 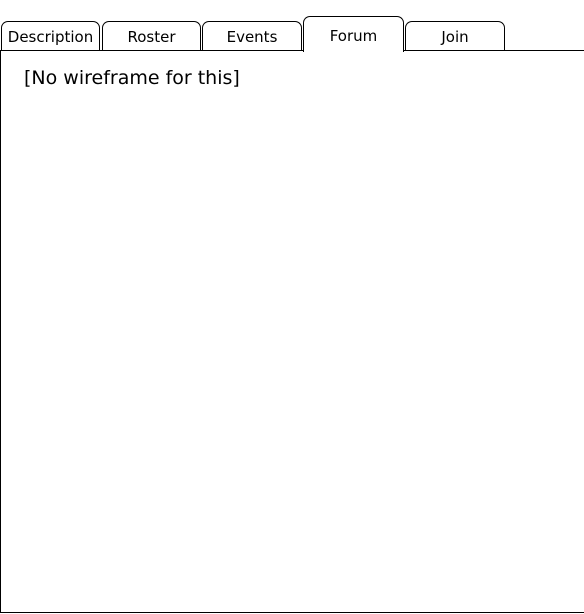 What do you see at coordinates (151, 35) in the screenshot?
I see `tab-roster: Roster` at bounding box center [151, 35].